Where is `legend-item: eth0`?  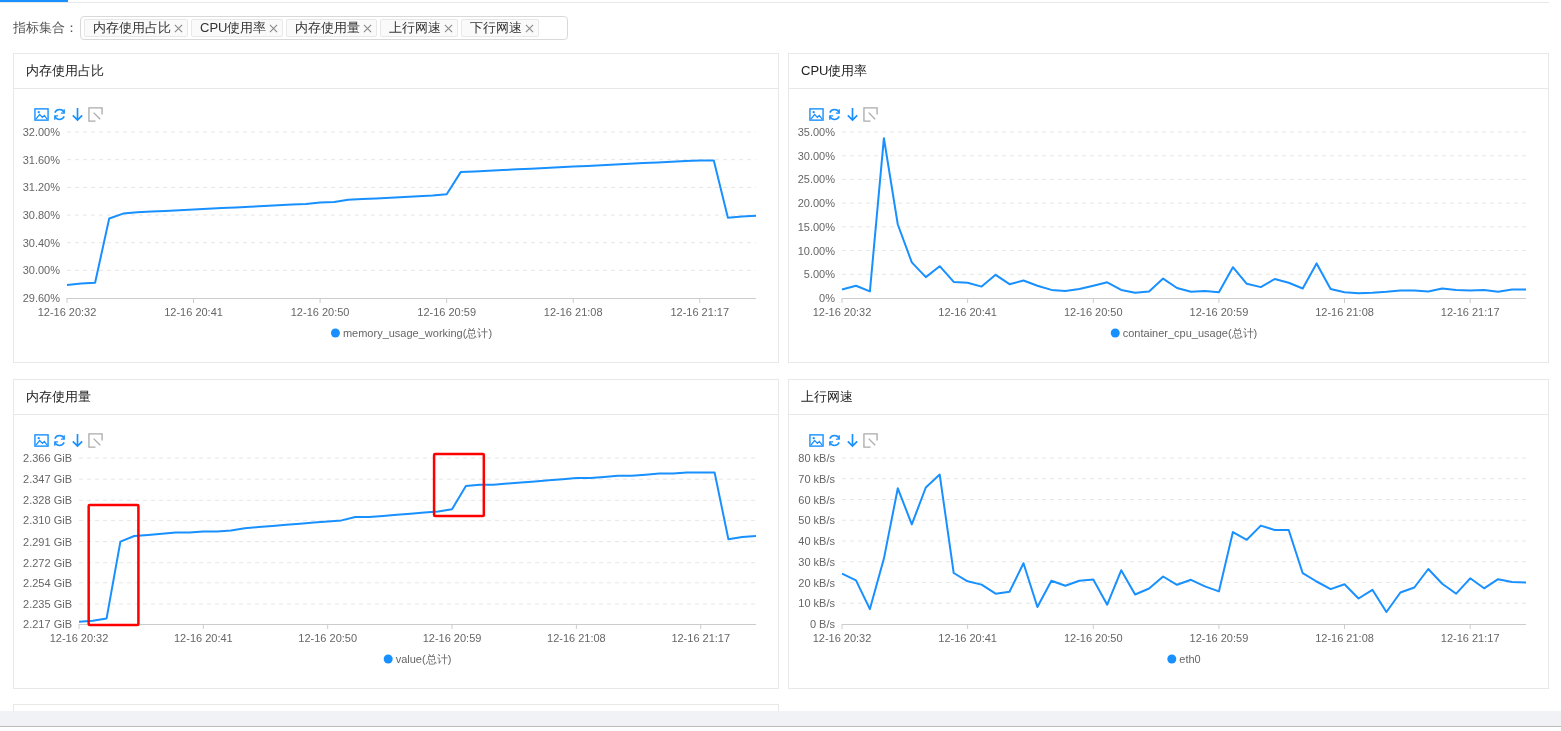 legend-item: eth0 is located at coordinates (1184, 659).